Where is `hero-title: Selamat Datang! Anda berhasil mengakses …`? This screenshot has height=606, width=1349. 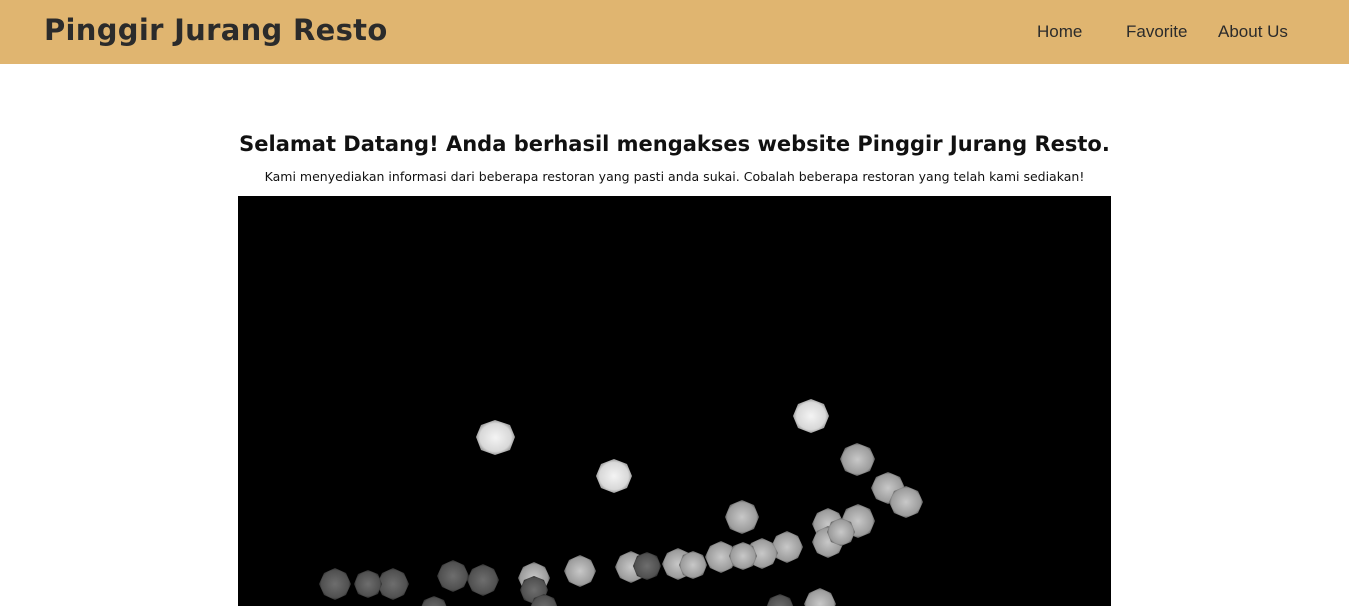 hero-title: Selamat Datang! Anda berhasil mengakses … is located at coordinates (674, 144).